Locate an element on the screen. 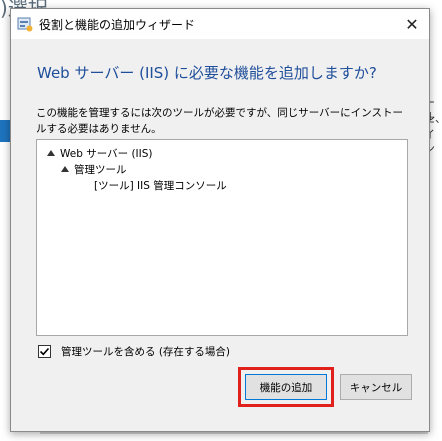 The image size is (442, 441). add-features-button: 機能の追加 is located at coordinates (286, 387).